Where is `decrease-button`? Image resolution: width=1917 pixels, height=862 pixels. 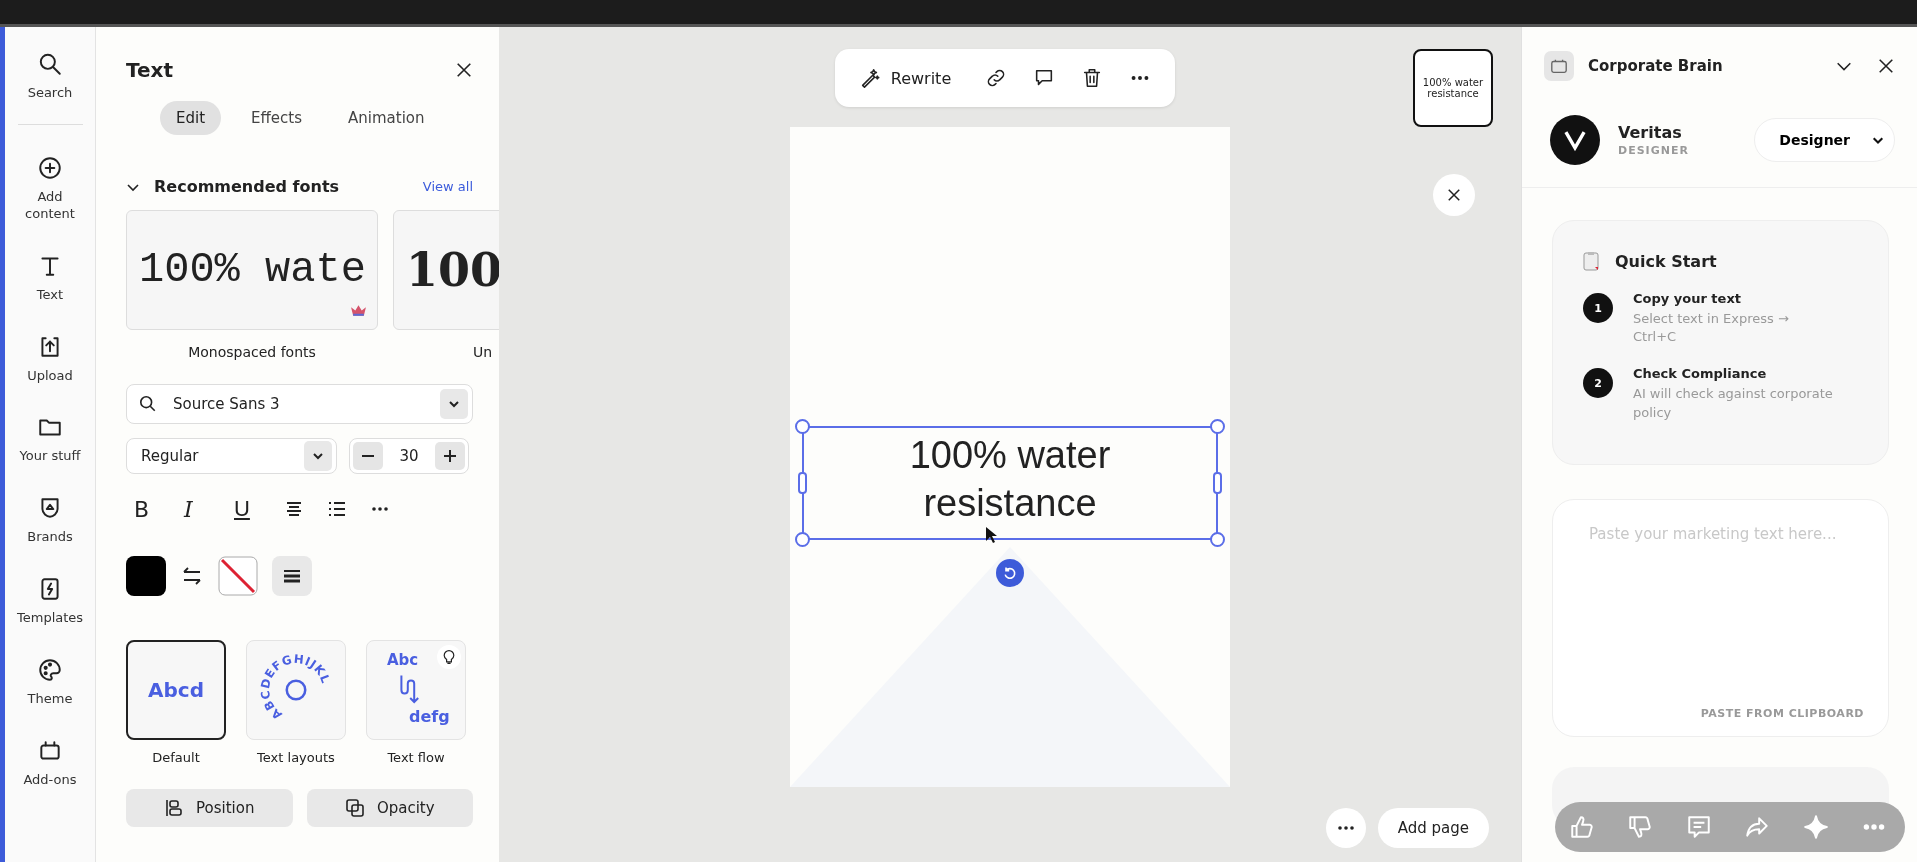 decrease-button is located at coordinates (368, 456).